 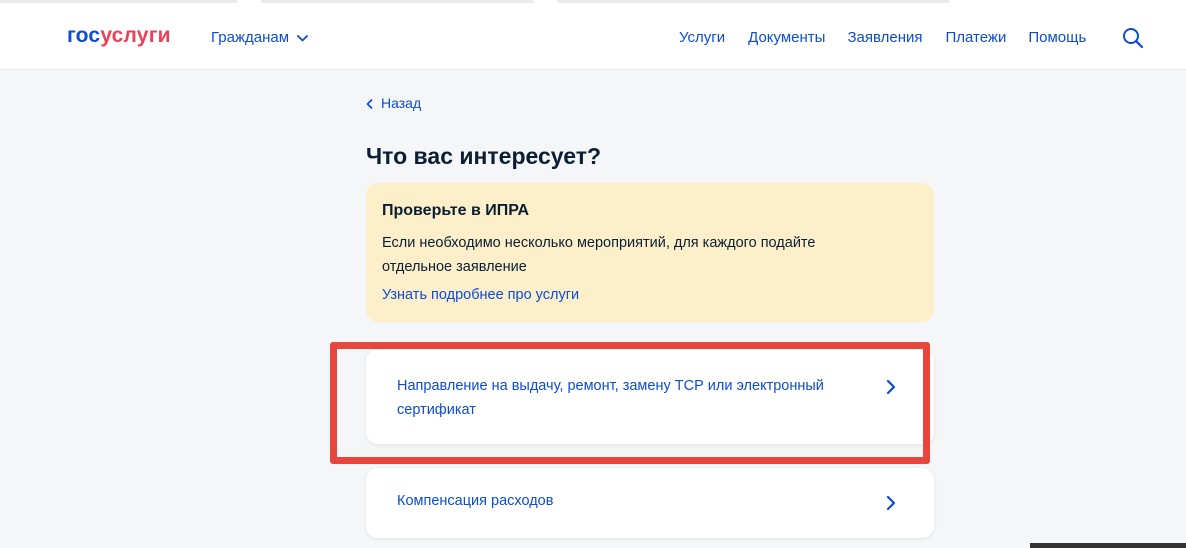 I want to click on back-link: Назад, so click(x=393, y=103).